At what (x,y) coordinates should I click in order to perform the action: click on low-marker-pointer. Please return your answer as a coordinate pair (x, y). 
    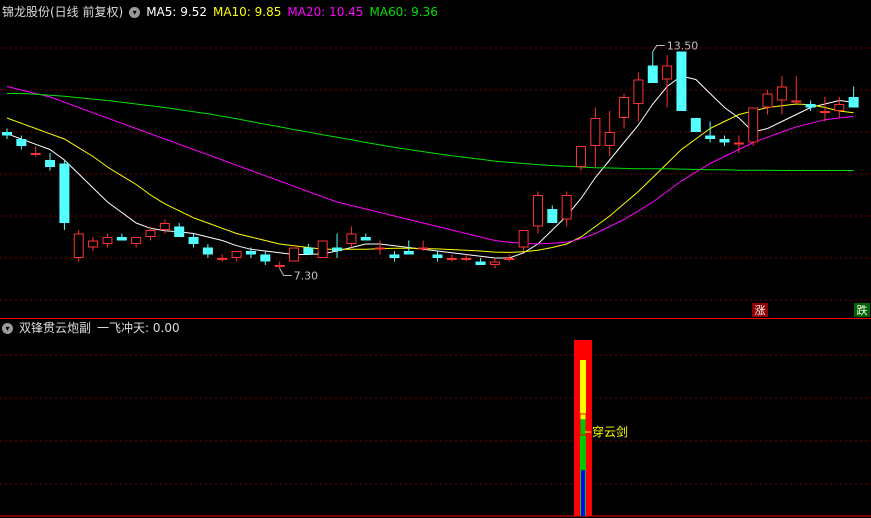
    Looking at the image, I should click on (285, 272).